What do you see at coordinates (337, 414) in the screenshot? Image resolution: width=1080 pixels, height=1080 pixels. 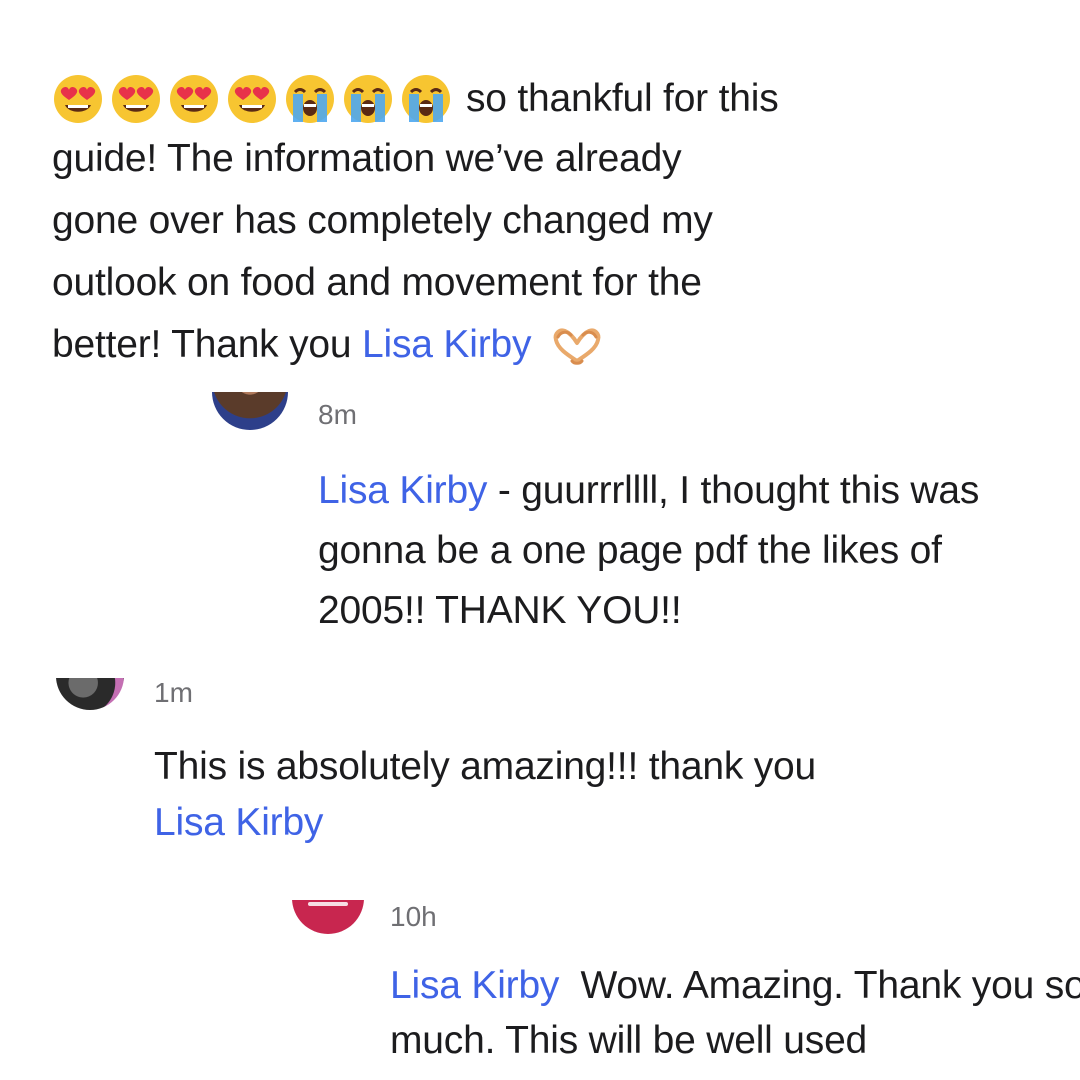 I see `comment-1-timestamp: 8m` at bounding box center [337, 414].